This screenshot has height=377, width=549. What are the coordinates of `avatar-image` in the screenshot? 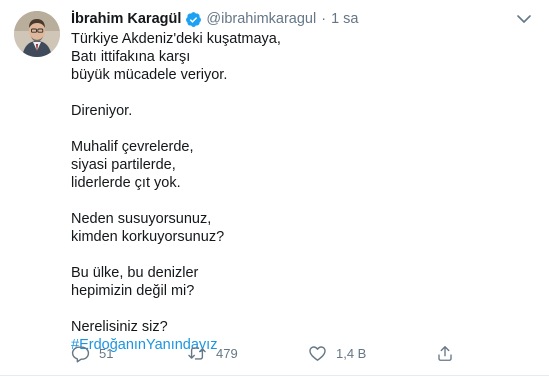 It's located at (37, 34).